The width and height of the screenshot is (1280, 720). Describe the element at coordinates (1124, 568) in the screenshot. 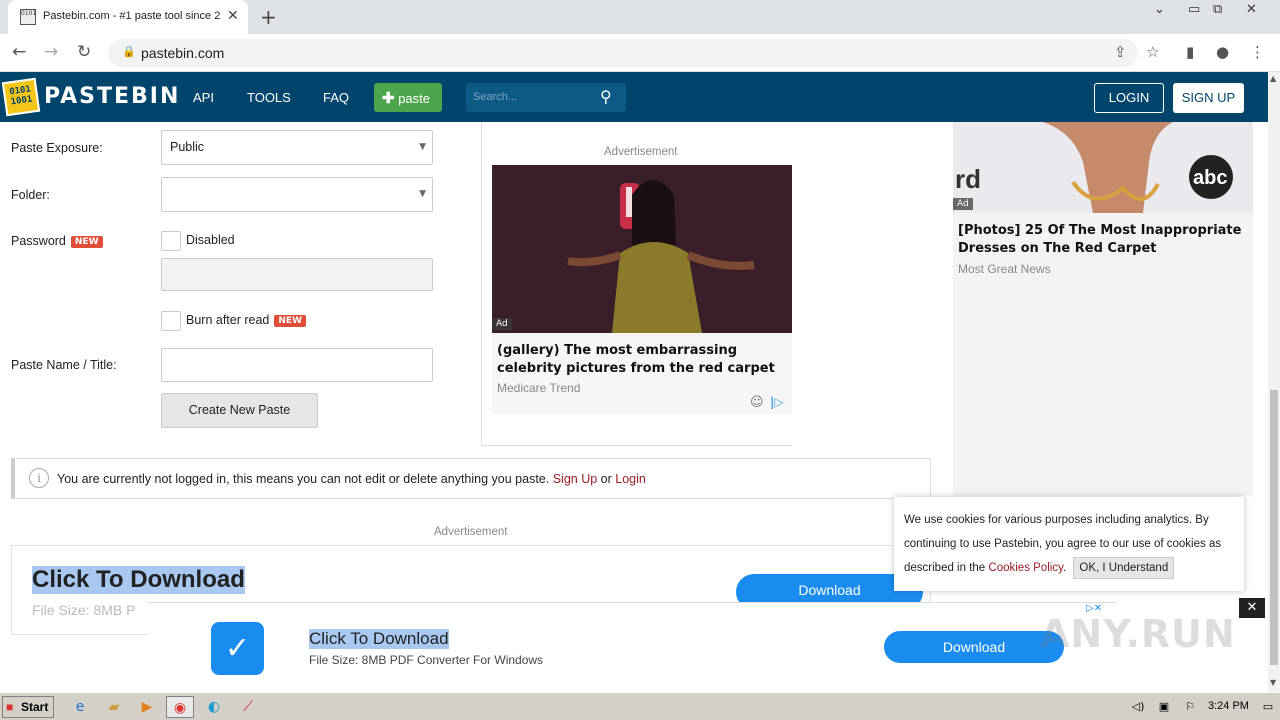

I see `cookie-accept-button: OK, I Understand` at that location.